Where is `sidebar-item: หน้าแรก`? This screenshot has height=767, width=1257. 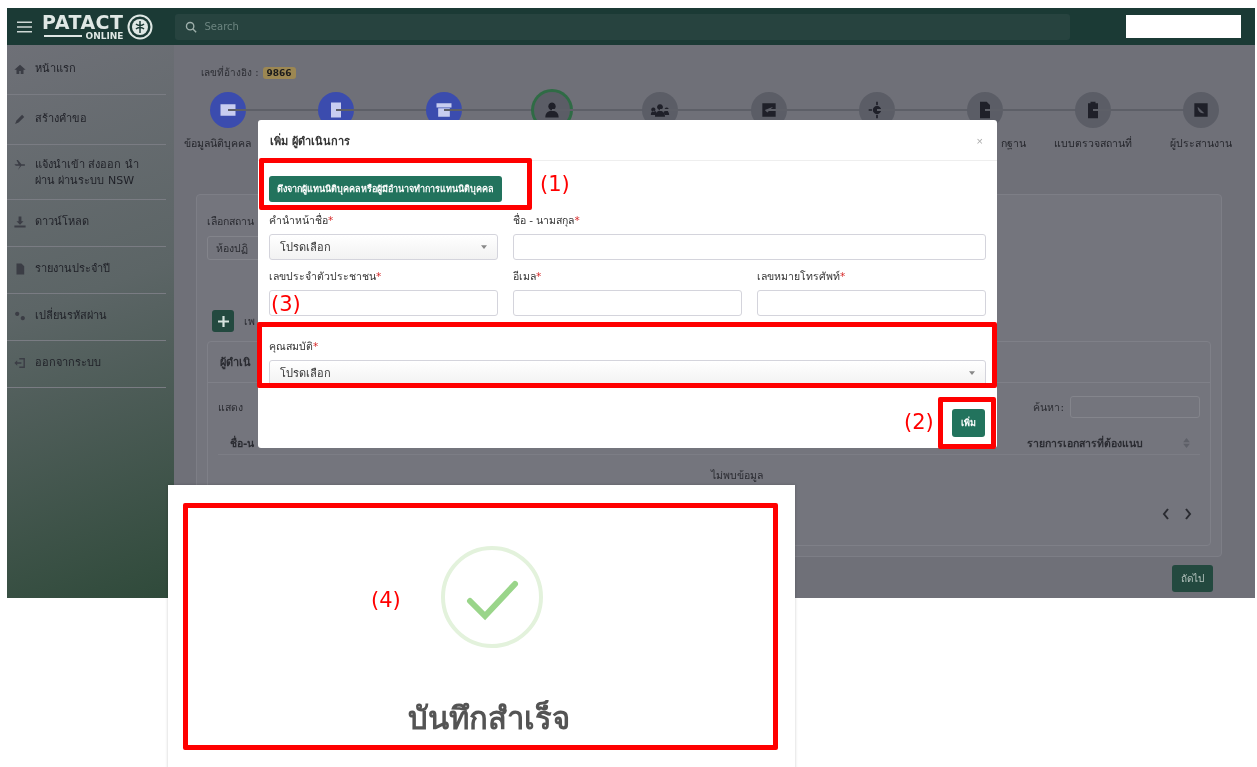
sidebar-item: หน้าแรก is located at coordinates (86, 70).